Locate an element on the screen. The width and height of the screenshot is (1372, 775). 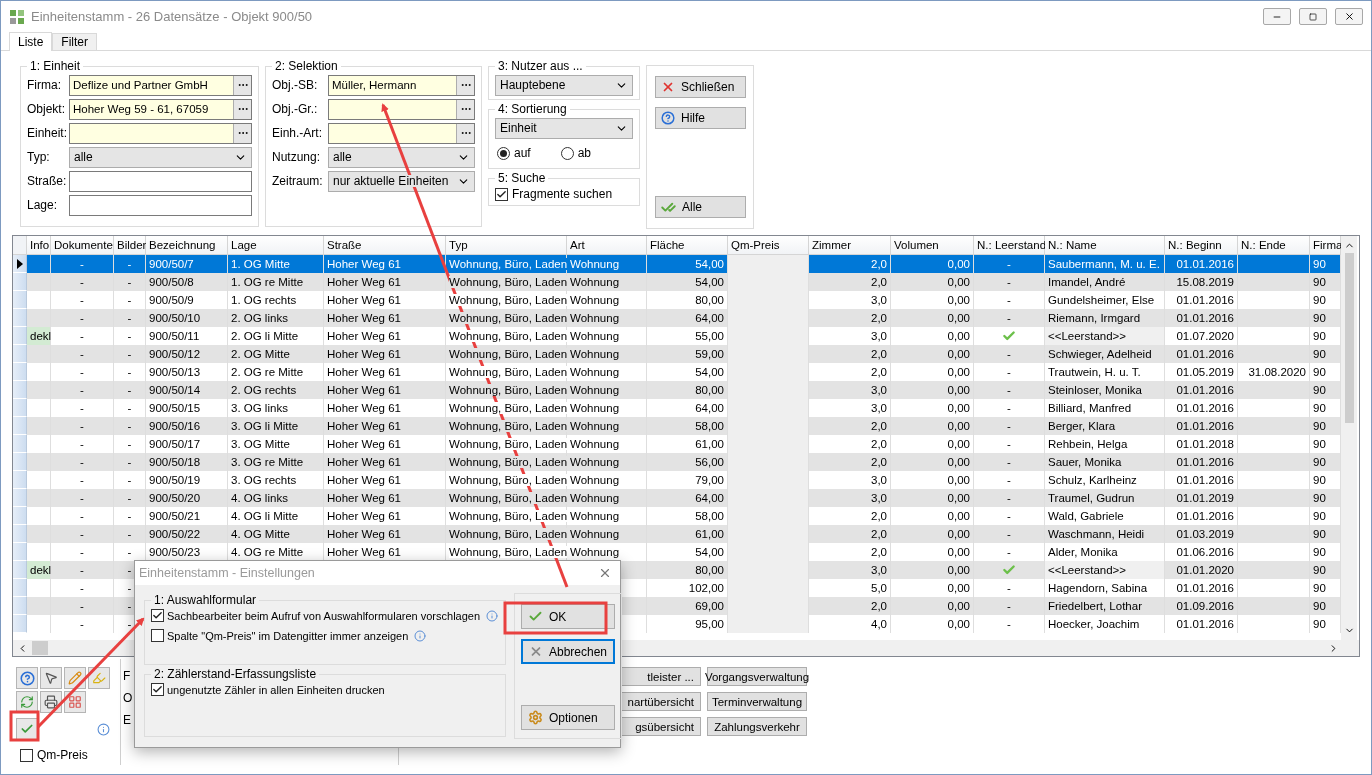
table-row: dekl - - 900/50/11 2. OG li Mitte Hoher Weg 61 Wohnung, Büro, Laden Wohnung 55,00 3,0 0,00 <<Leerstand>> 01.07.2020 90 is located at coordinates (677, 336).